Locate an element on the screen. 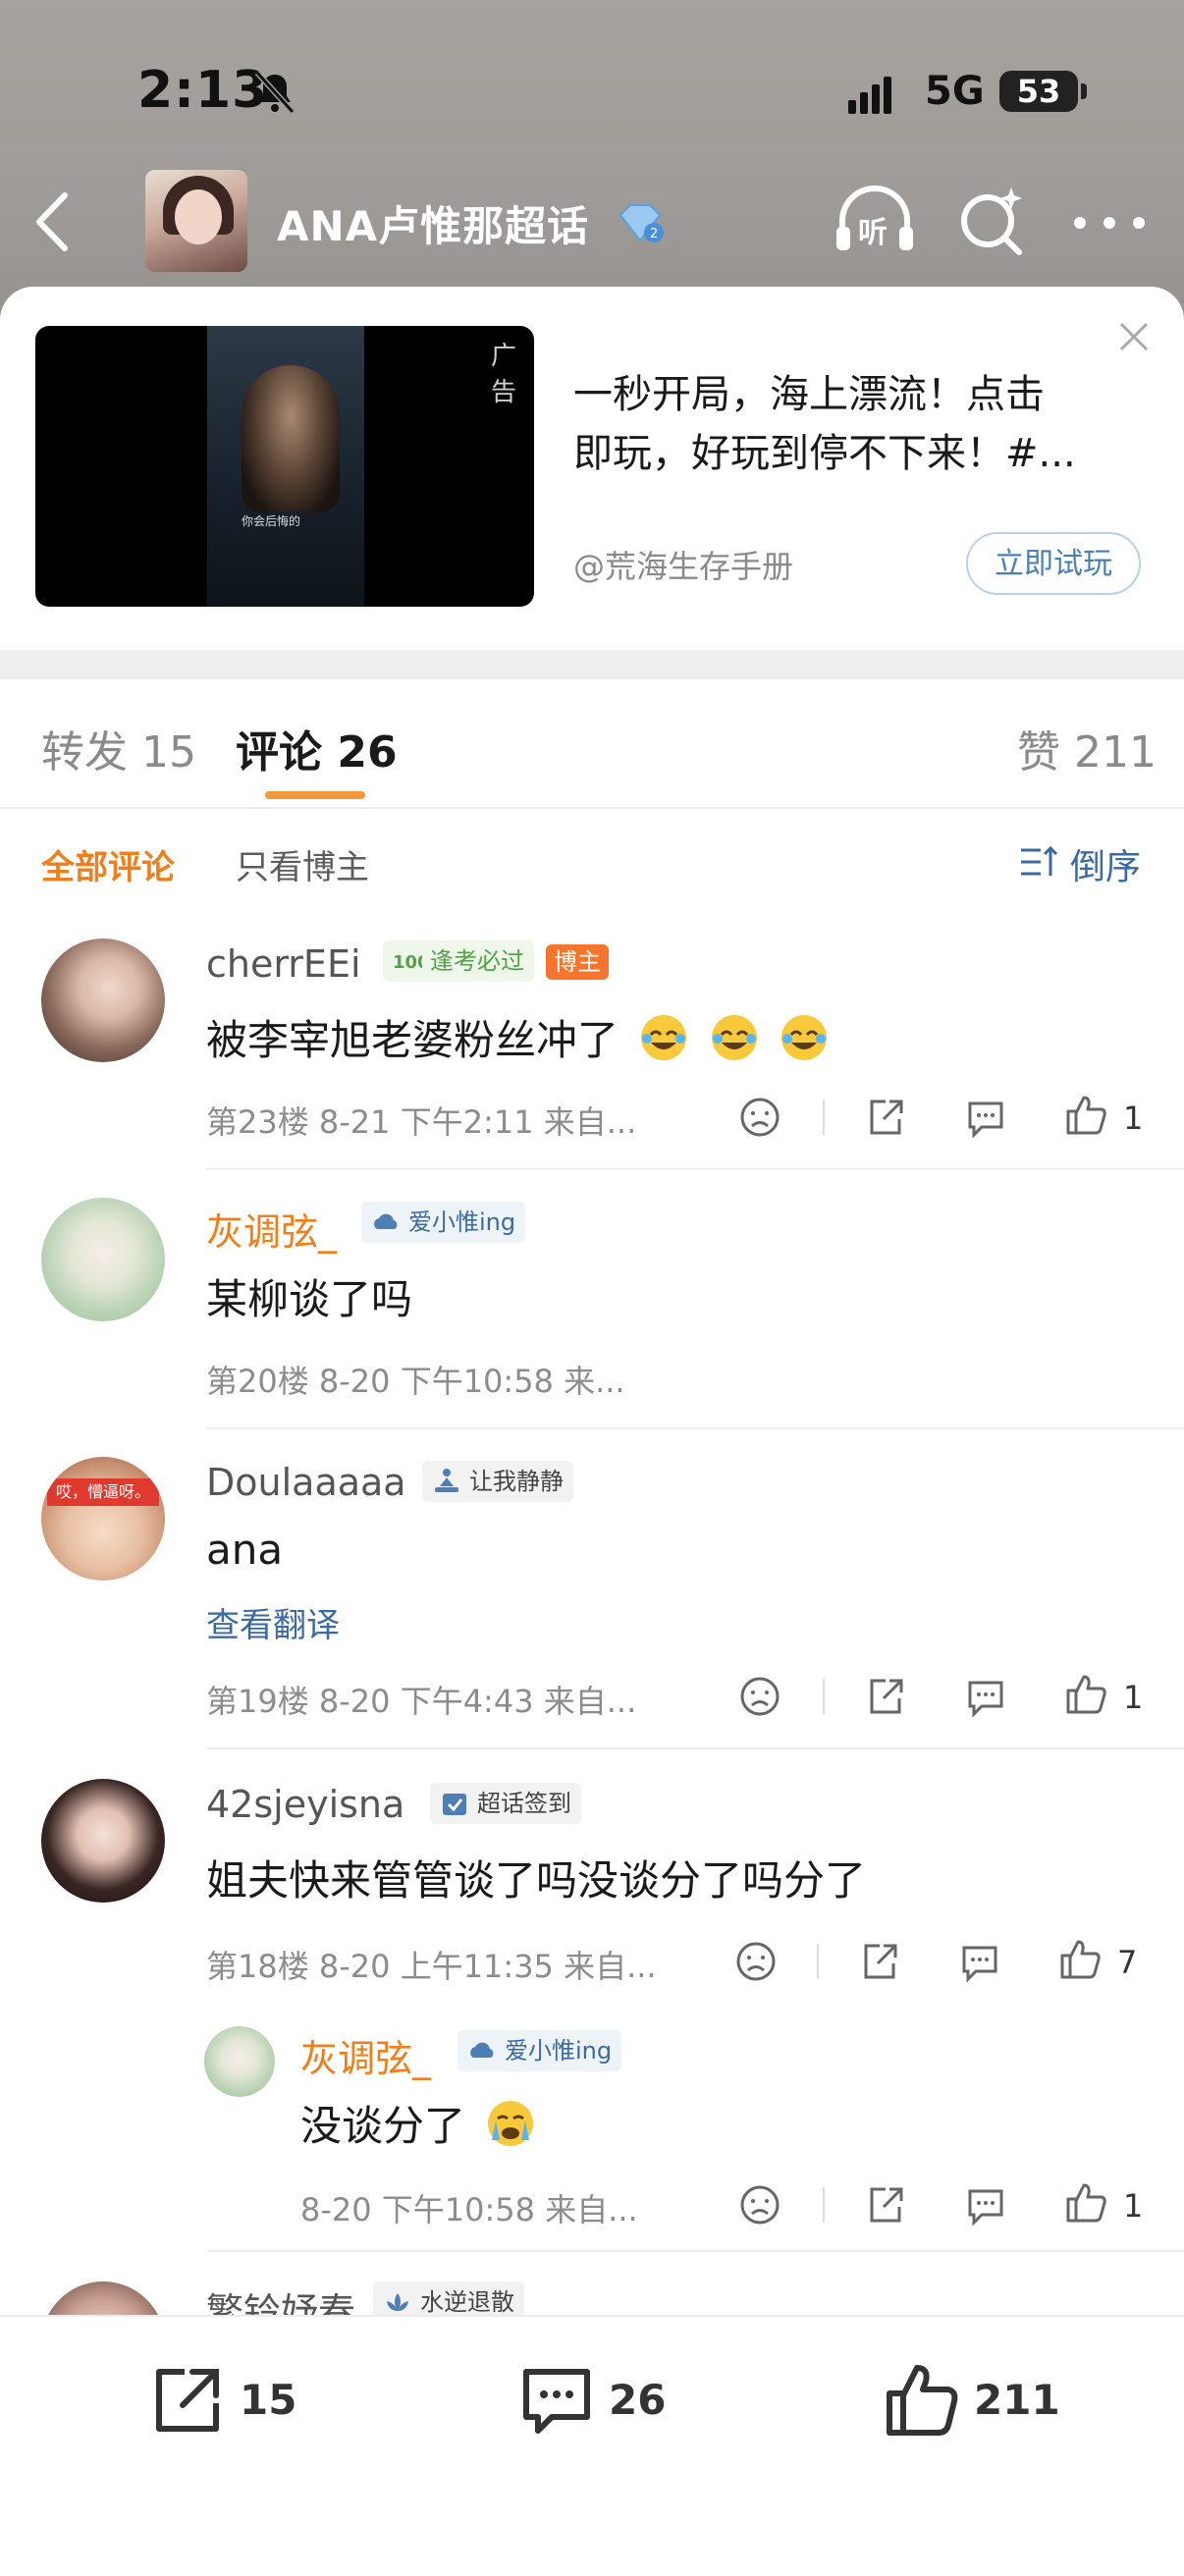  comment-username: Doulaaaaa is located at coordinates (306, 1482).